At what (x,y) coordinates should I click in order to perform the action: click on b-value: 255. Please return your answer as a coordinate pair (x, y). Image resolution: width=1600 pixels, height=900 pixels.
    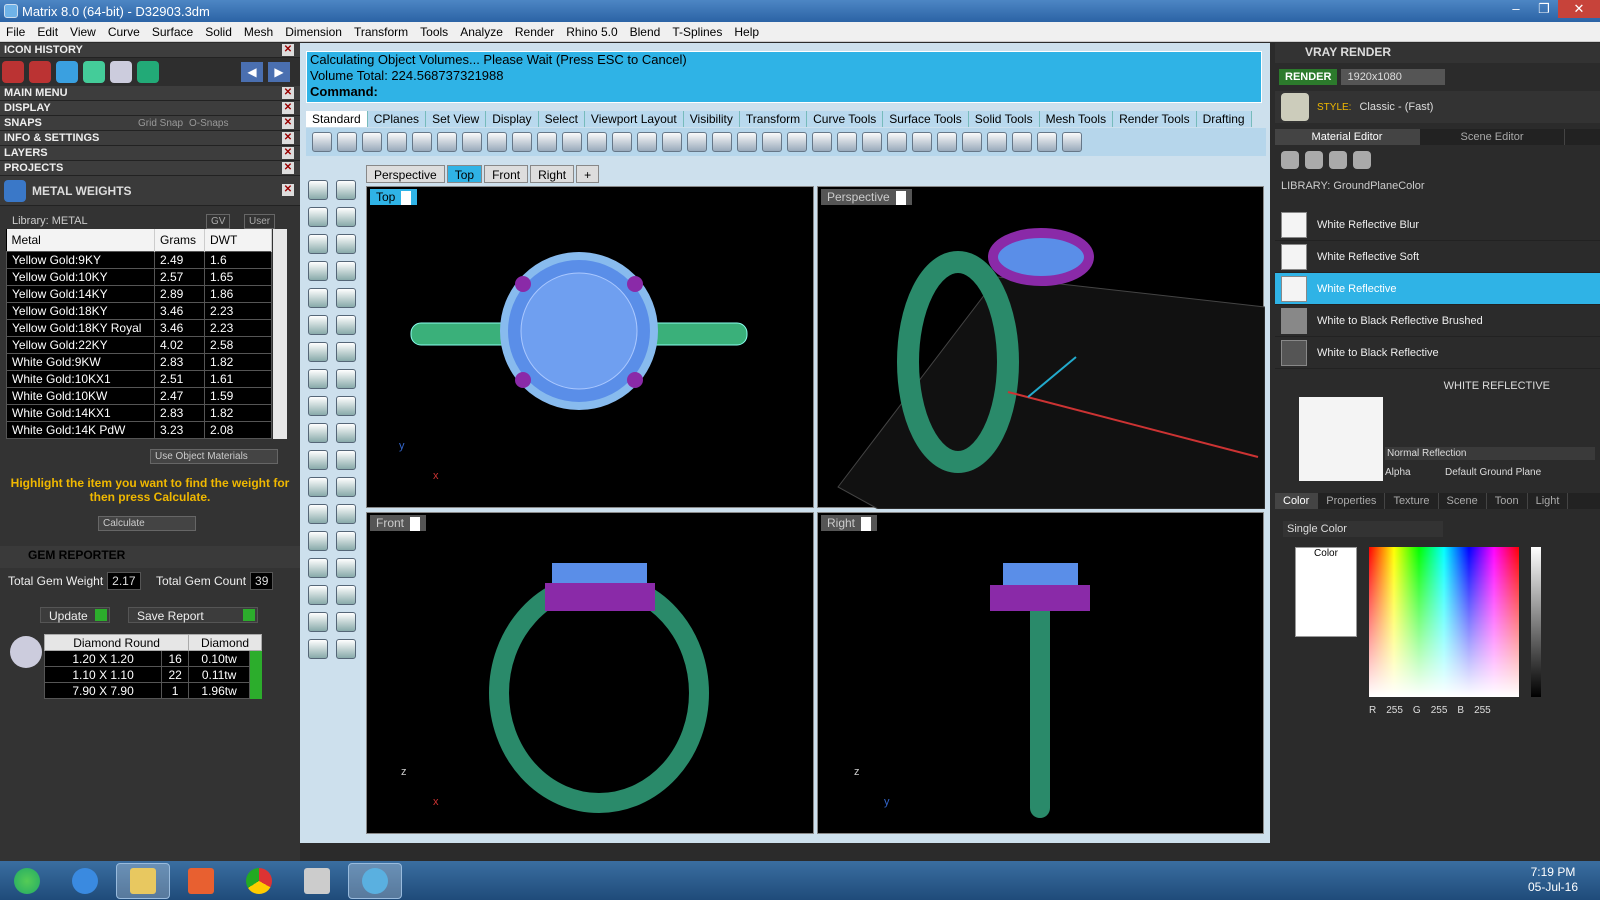
    Looking at the image, I should click on (1482, 710).